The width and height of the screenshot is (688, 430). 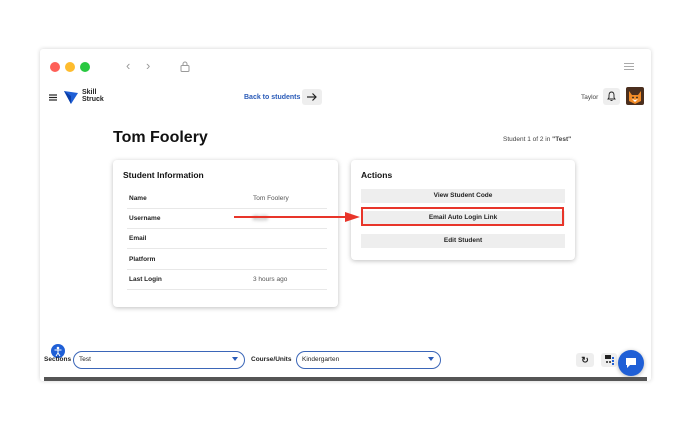 What do you see at coordinates (70, 67) in the screenshot?
I see `minimize-window-icon` at bounding box center [70, 67].